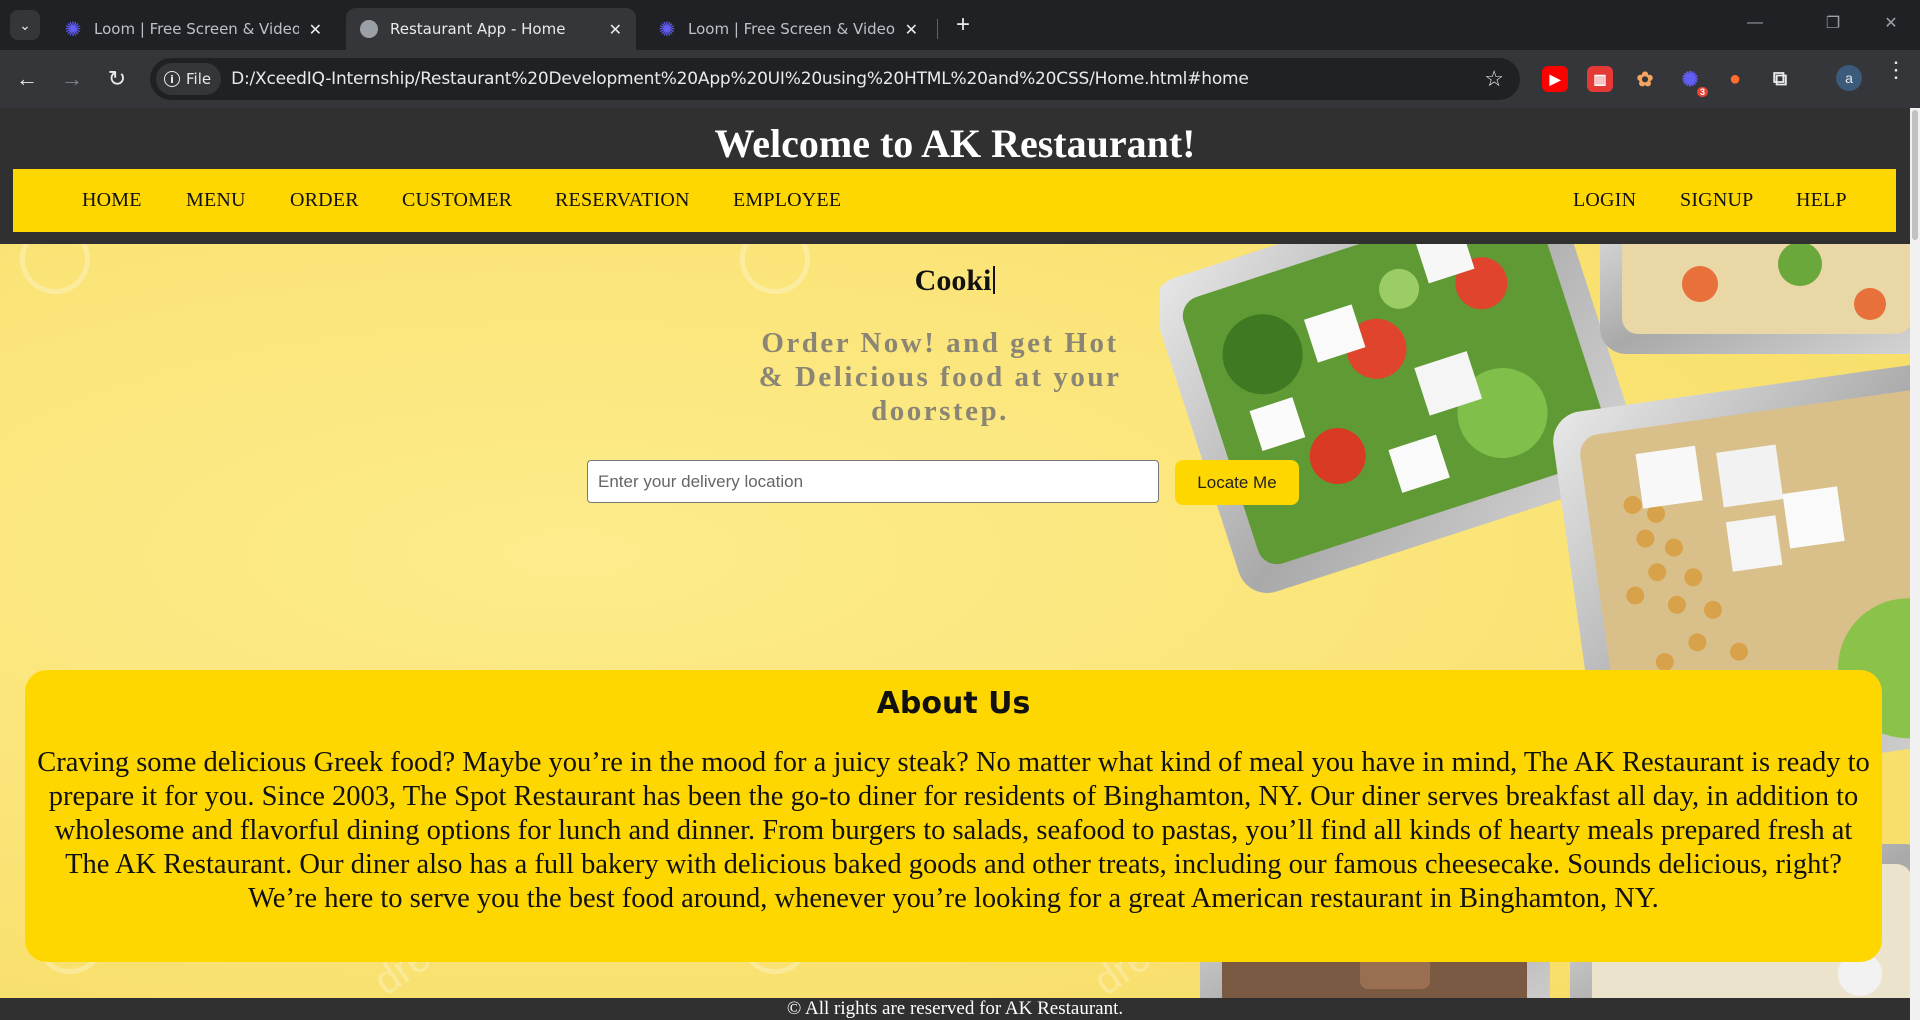  What do you see at coordinates (1645, 79) in the screenshot?
I see `cookie-extension-icon: ✿` at bounding box center [1645, 79].